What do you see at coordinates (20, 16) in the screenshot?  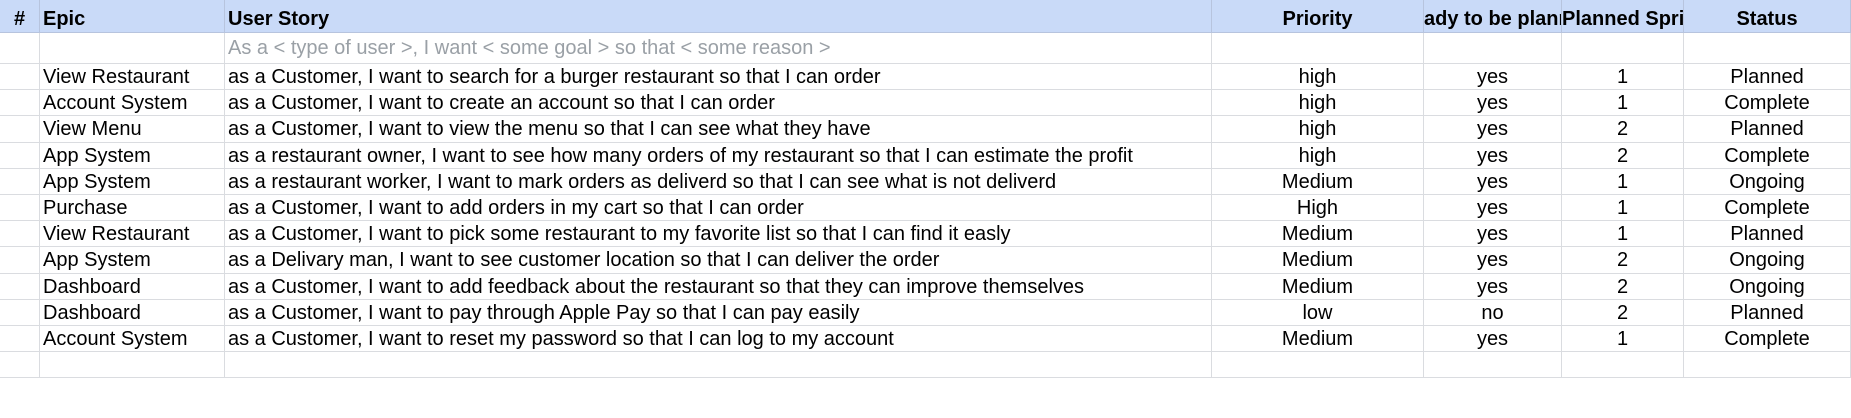 I see `header-num: #` at bounding box center [20, 16].